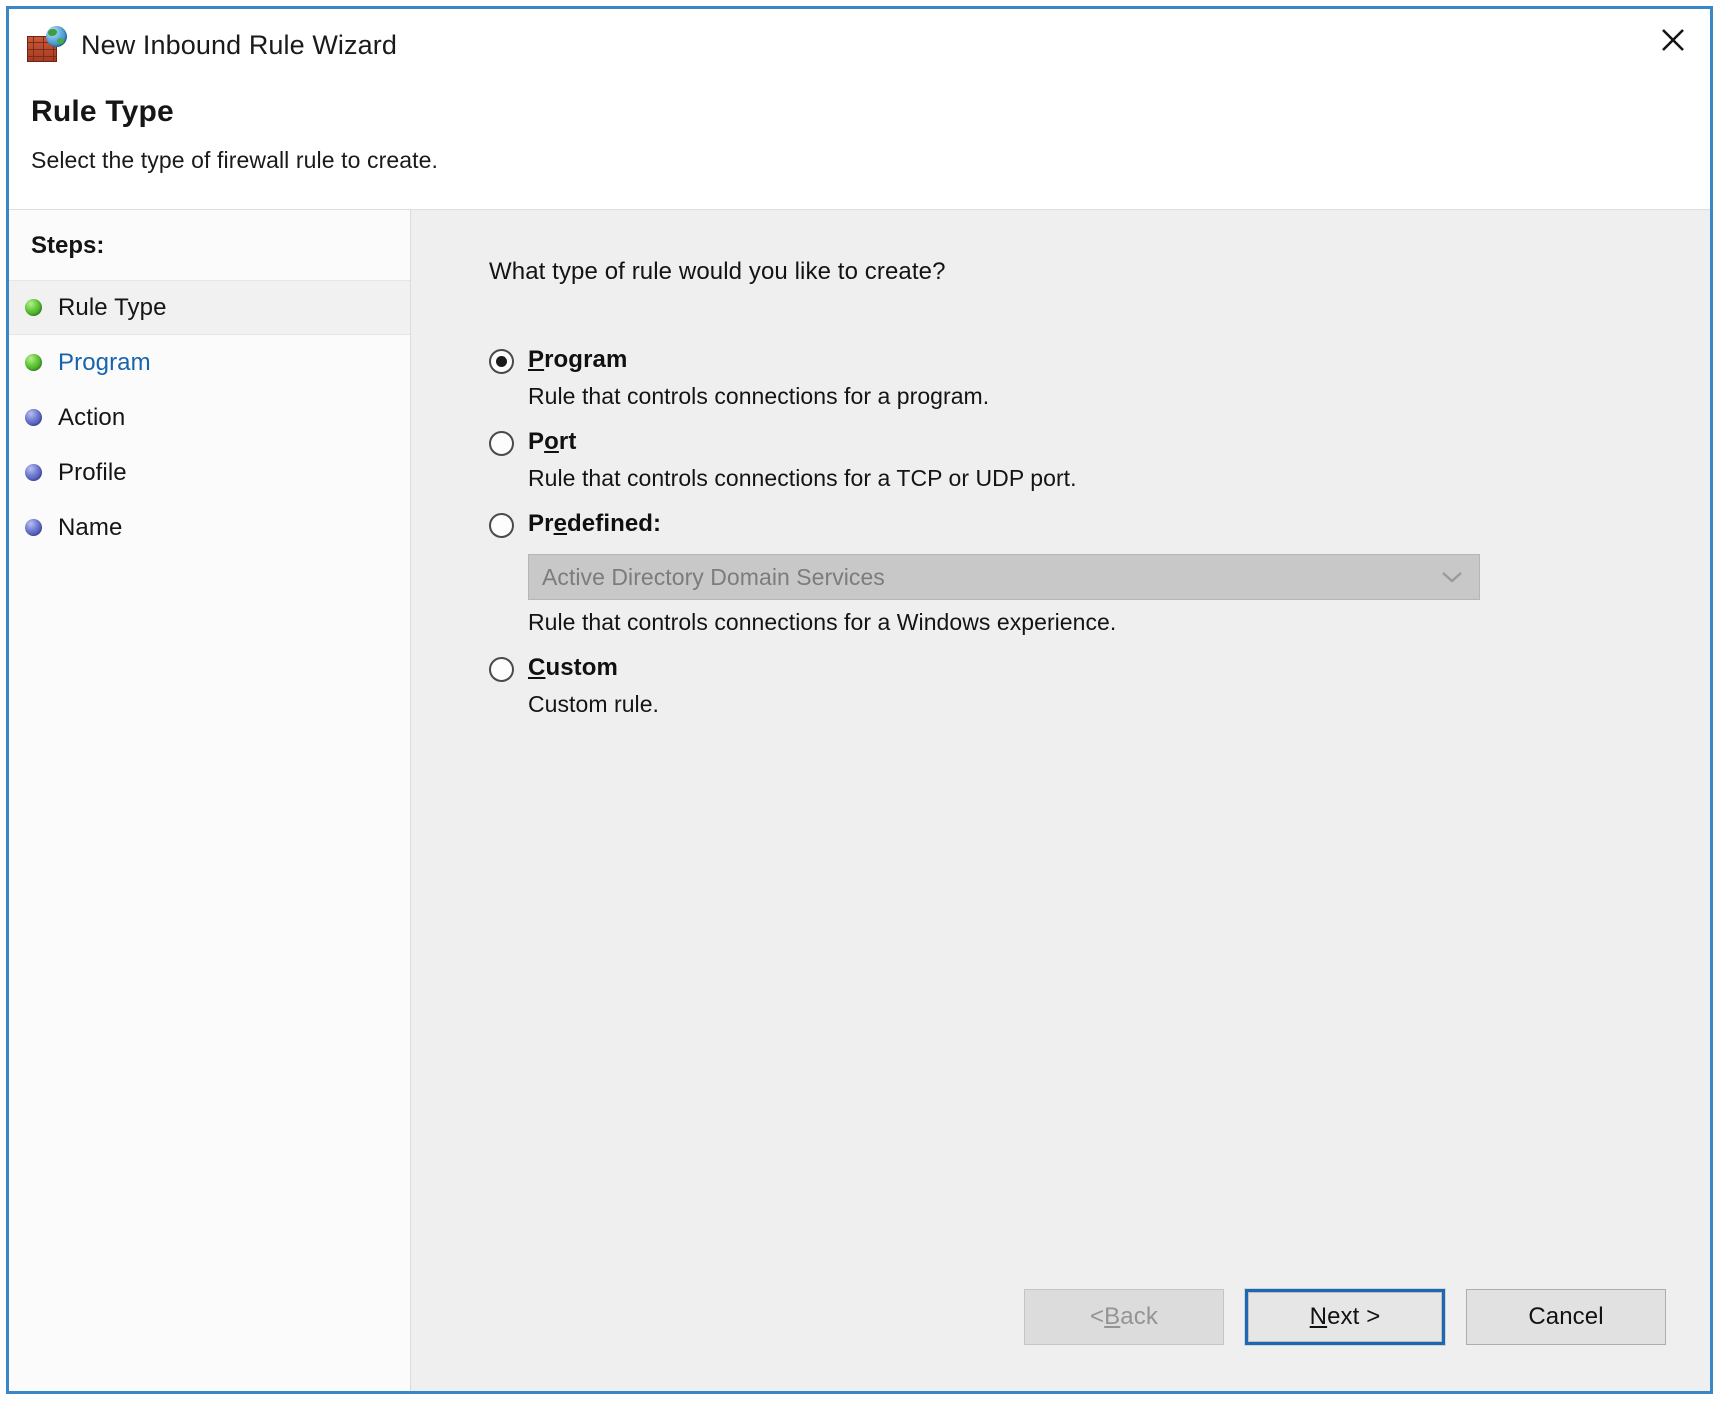 The image size is (1725, 1406). I want to click on sidebar-item-program: Program, so click(209, 362).